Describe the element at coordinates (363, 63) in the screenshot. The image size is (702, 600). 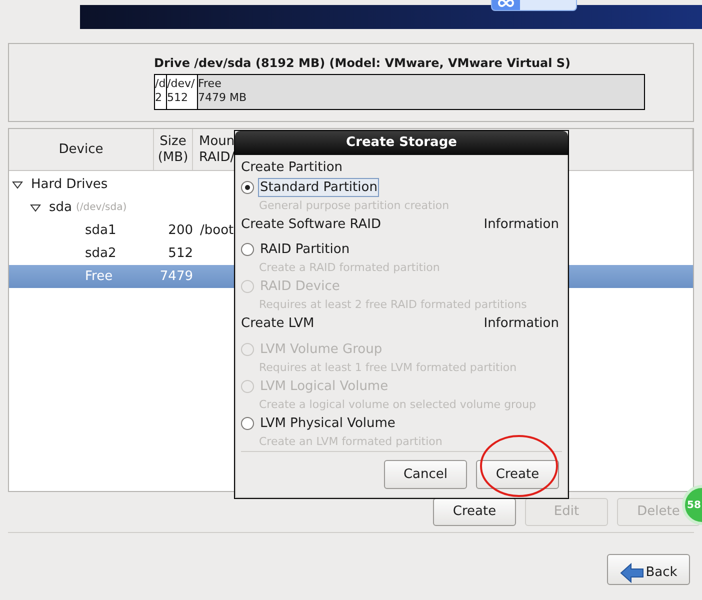
I see `drive-title: Drive /dev/sda (8192 MB) (Model: VMware, VMware Virtual S)` at that location.